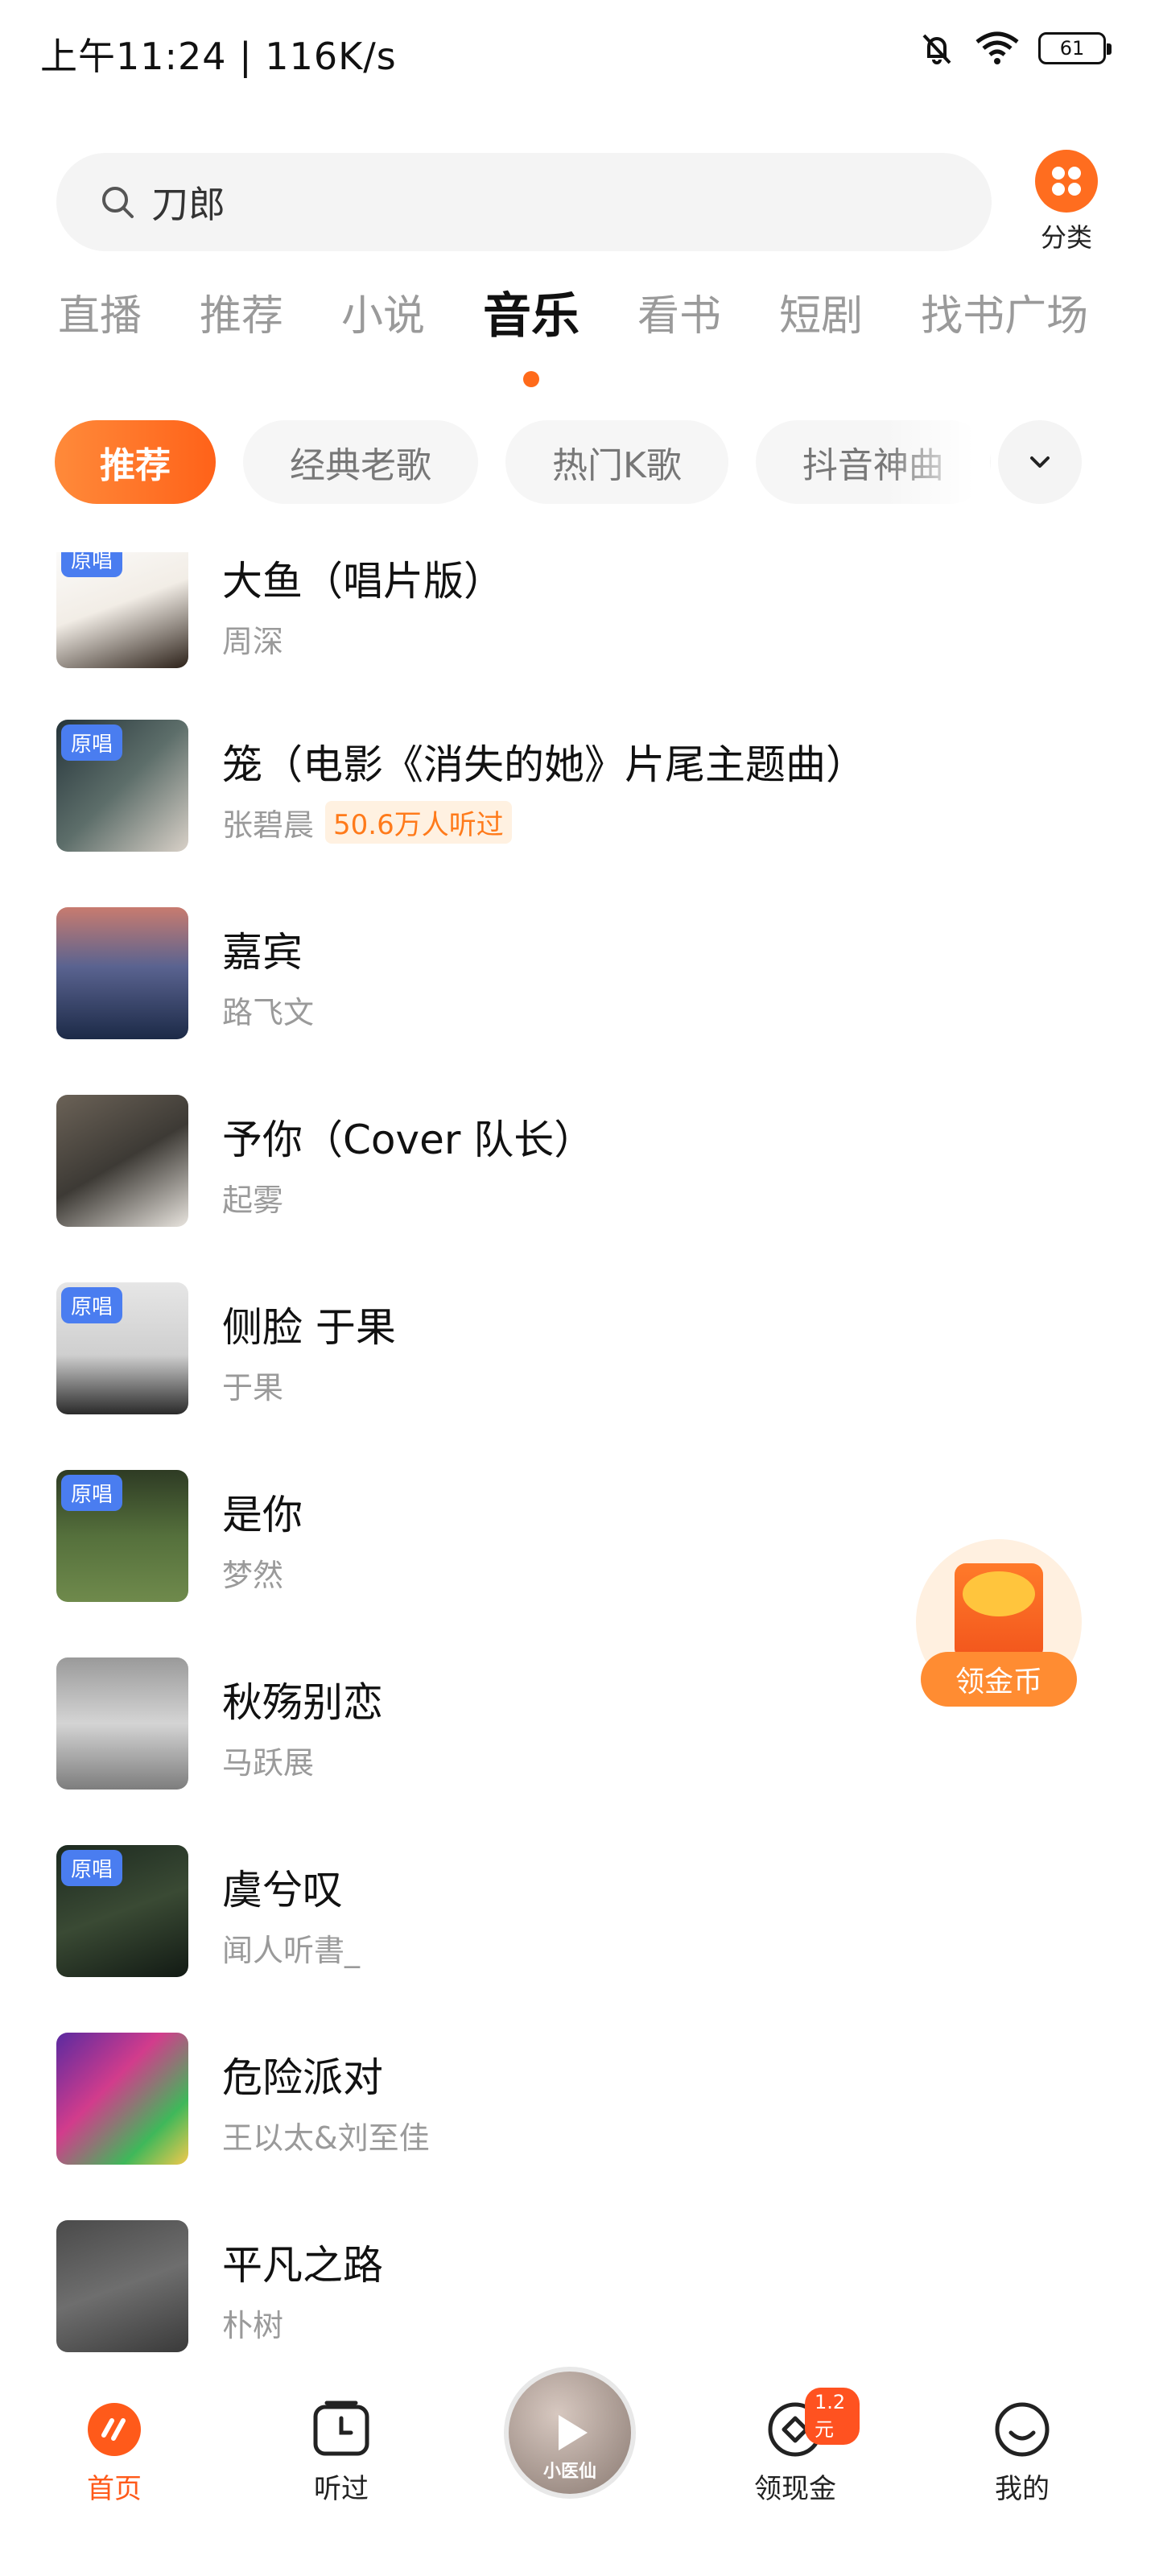 The width and height of the screenshot is (1159, 2576). I want to click on song-row: 原唱 笼（电影《消失的她》片尾主题曲） 张碧晨 50.6万人听过, so click(579, 787).